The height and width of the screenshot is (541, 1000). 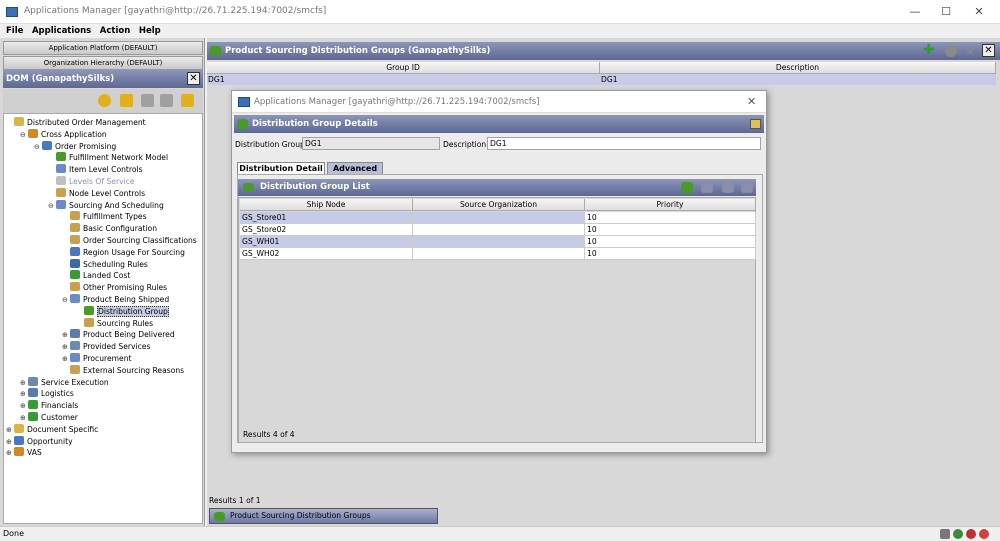 I want to click on tree-item-label: Scheduling Rules, so click(x=115, y=264).